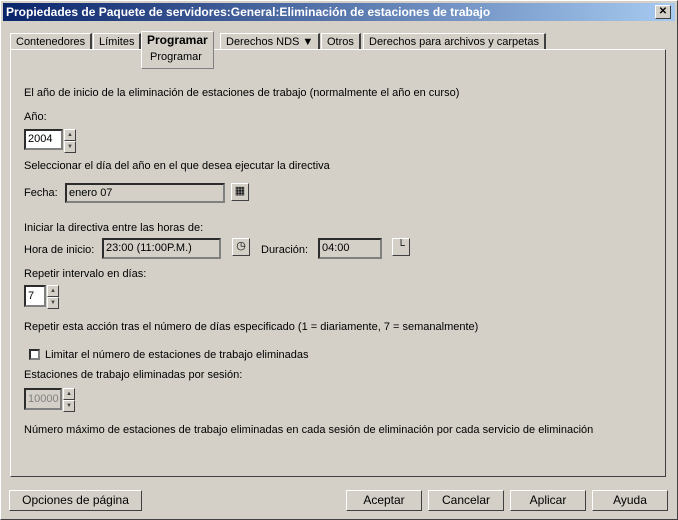 This screenshot has width=678, height=520. I want to click on duration-button: └, so click(401, 247).